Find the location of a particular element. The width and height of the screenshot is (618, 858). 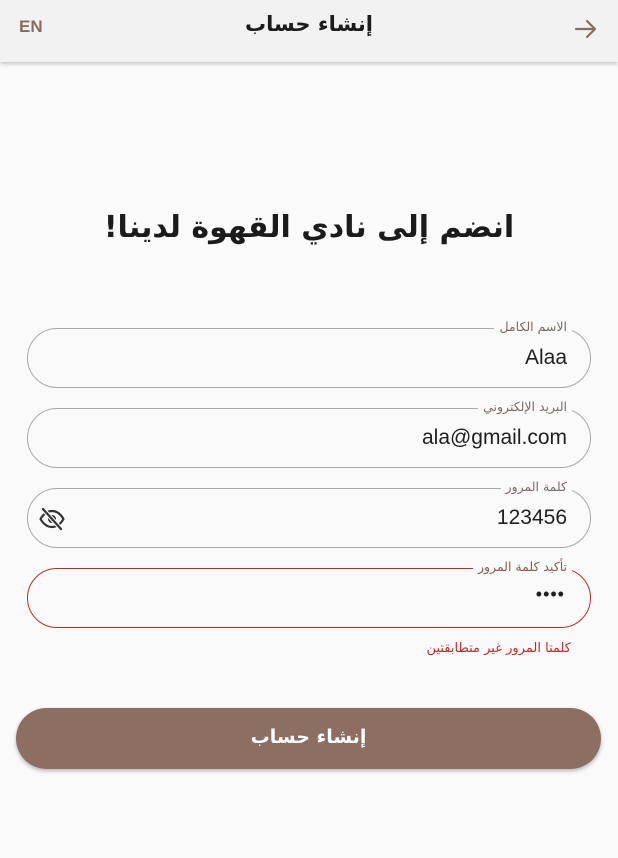

full-name-field: الاسم الكامل Alaa is located at coordinates (309, 352).